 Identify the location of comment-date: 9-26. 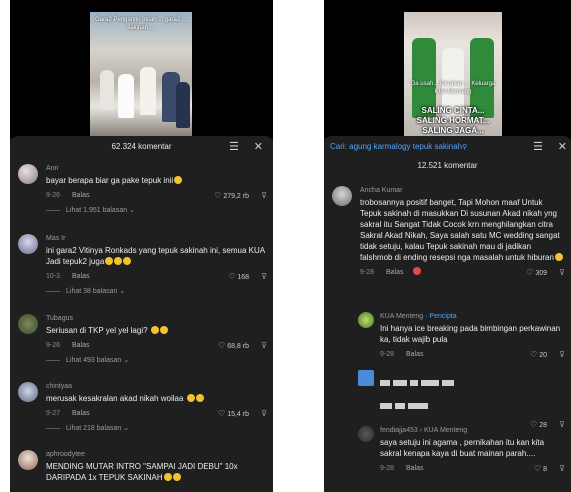
(53, 195).